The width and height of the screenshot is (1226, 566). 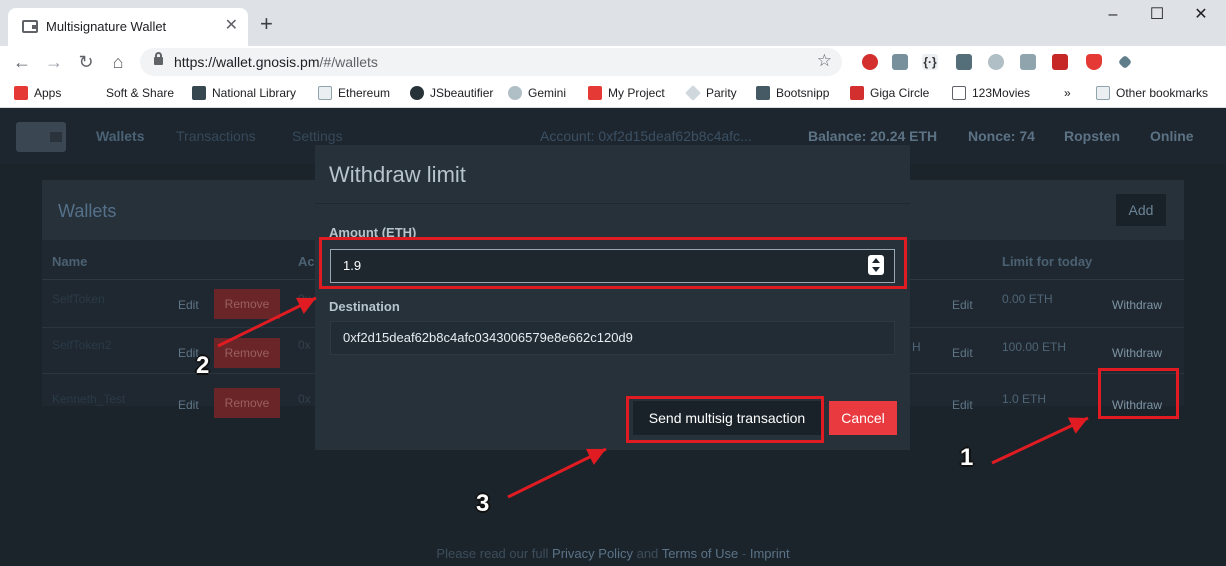 I want to click on step-number-1: 1, so click(x=967, y=457).